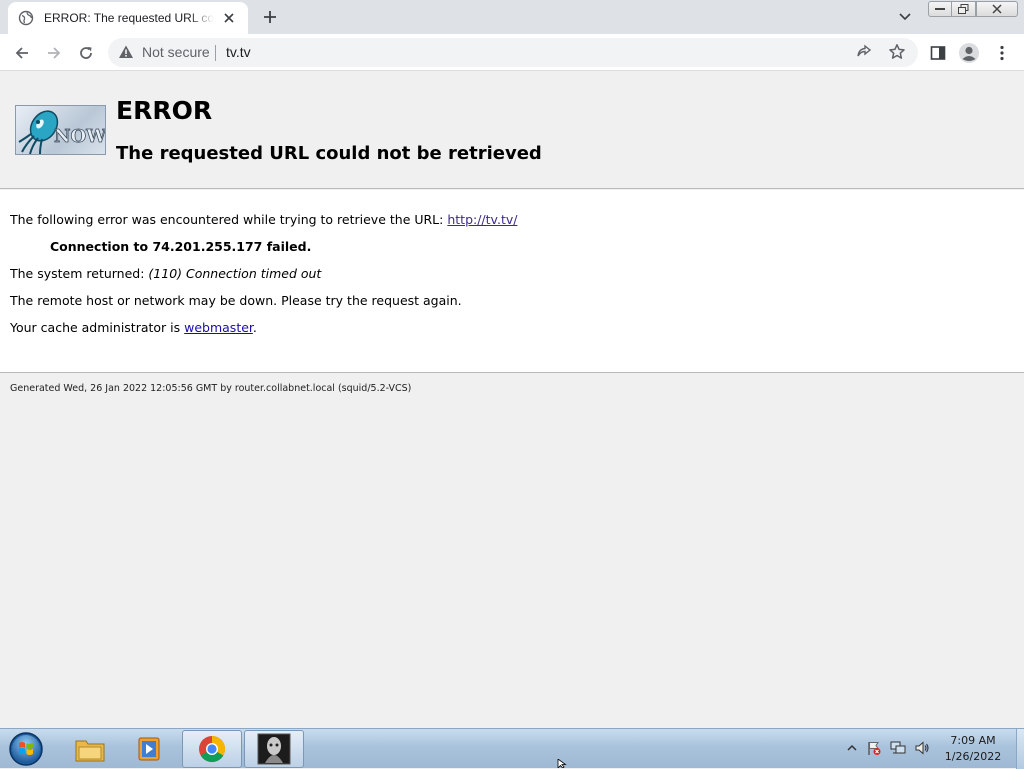 Image resolution: width=1024 pixels, height=769 pixels. Describe the element at coordinates (270, 17) in the screenshot. I see `plus-icon` at that location.